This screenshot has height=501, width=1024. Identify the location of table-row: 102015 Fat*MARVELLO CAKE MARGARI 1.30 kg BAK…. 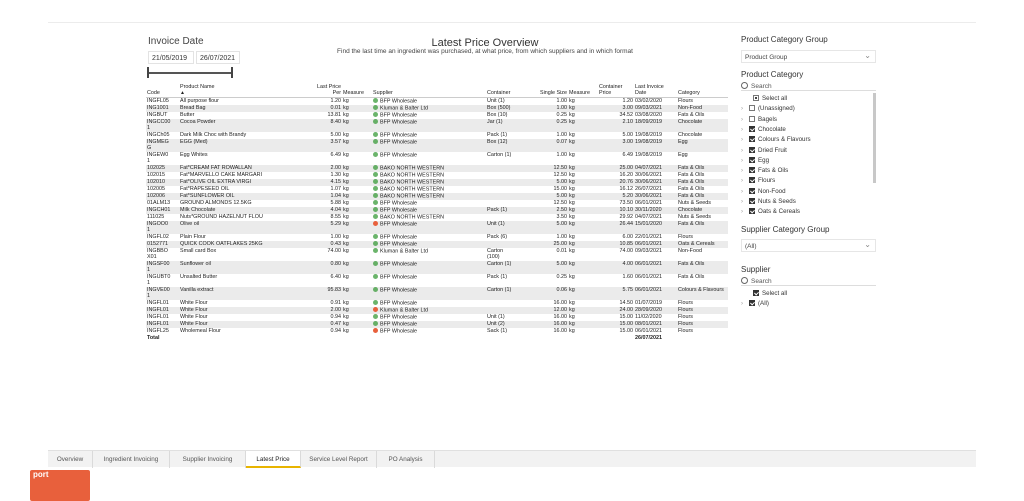
(437, 175).